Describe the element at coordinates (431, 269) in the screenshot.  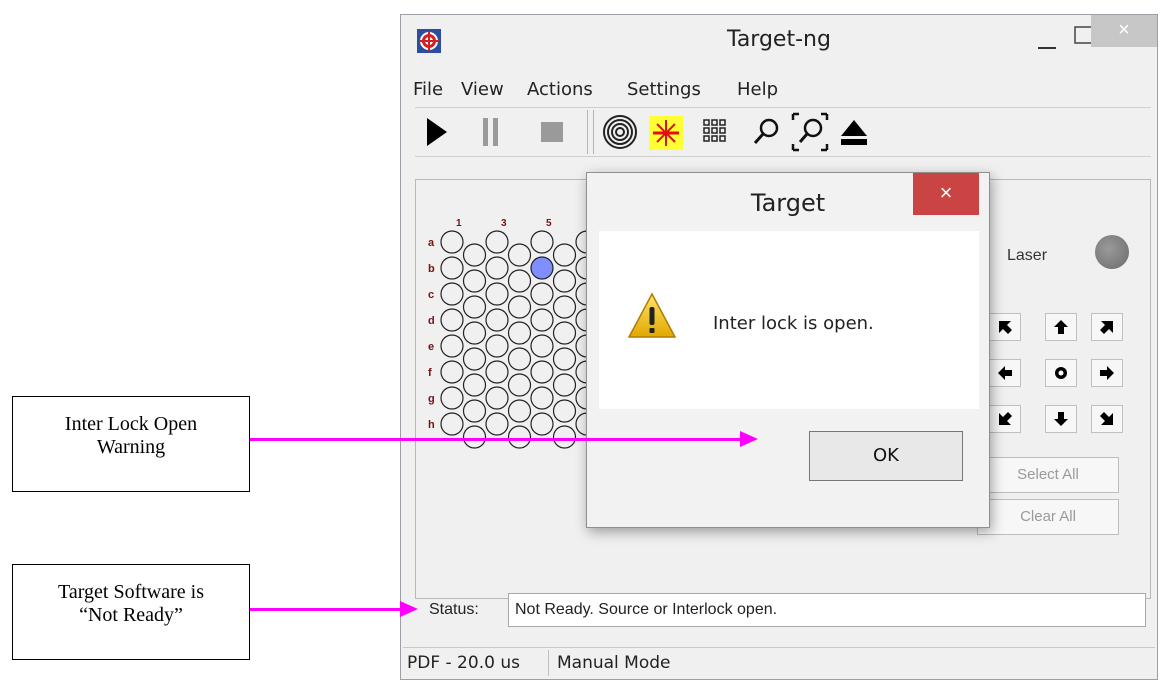
I see `row-letter: b` at that location.